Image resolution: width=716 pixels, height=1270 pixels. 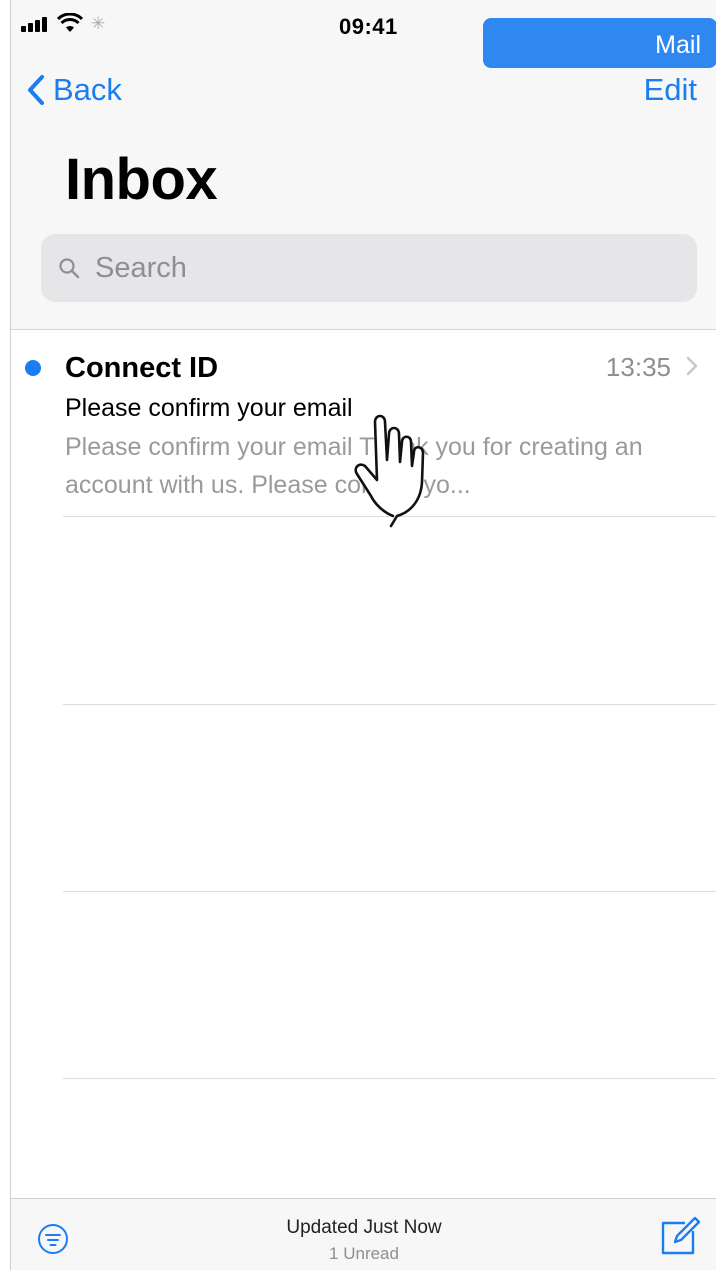 What do you see at coordinates (364, 1253) in the screenshot?
I see `unread-count: 1 Unread` at bounding box center [364, 1253].